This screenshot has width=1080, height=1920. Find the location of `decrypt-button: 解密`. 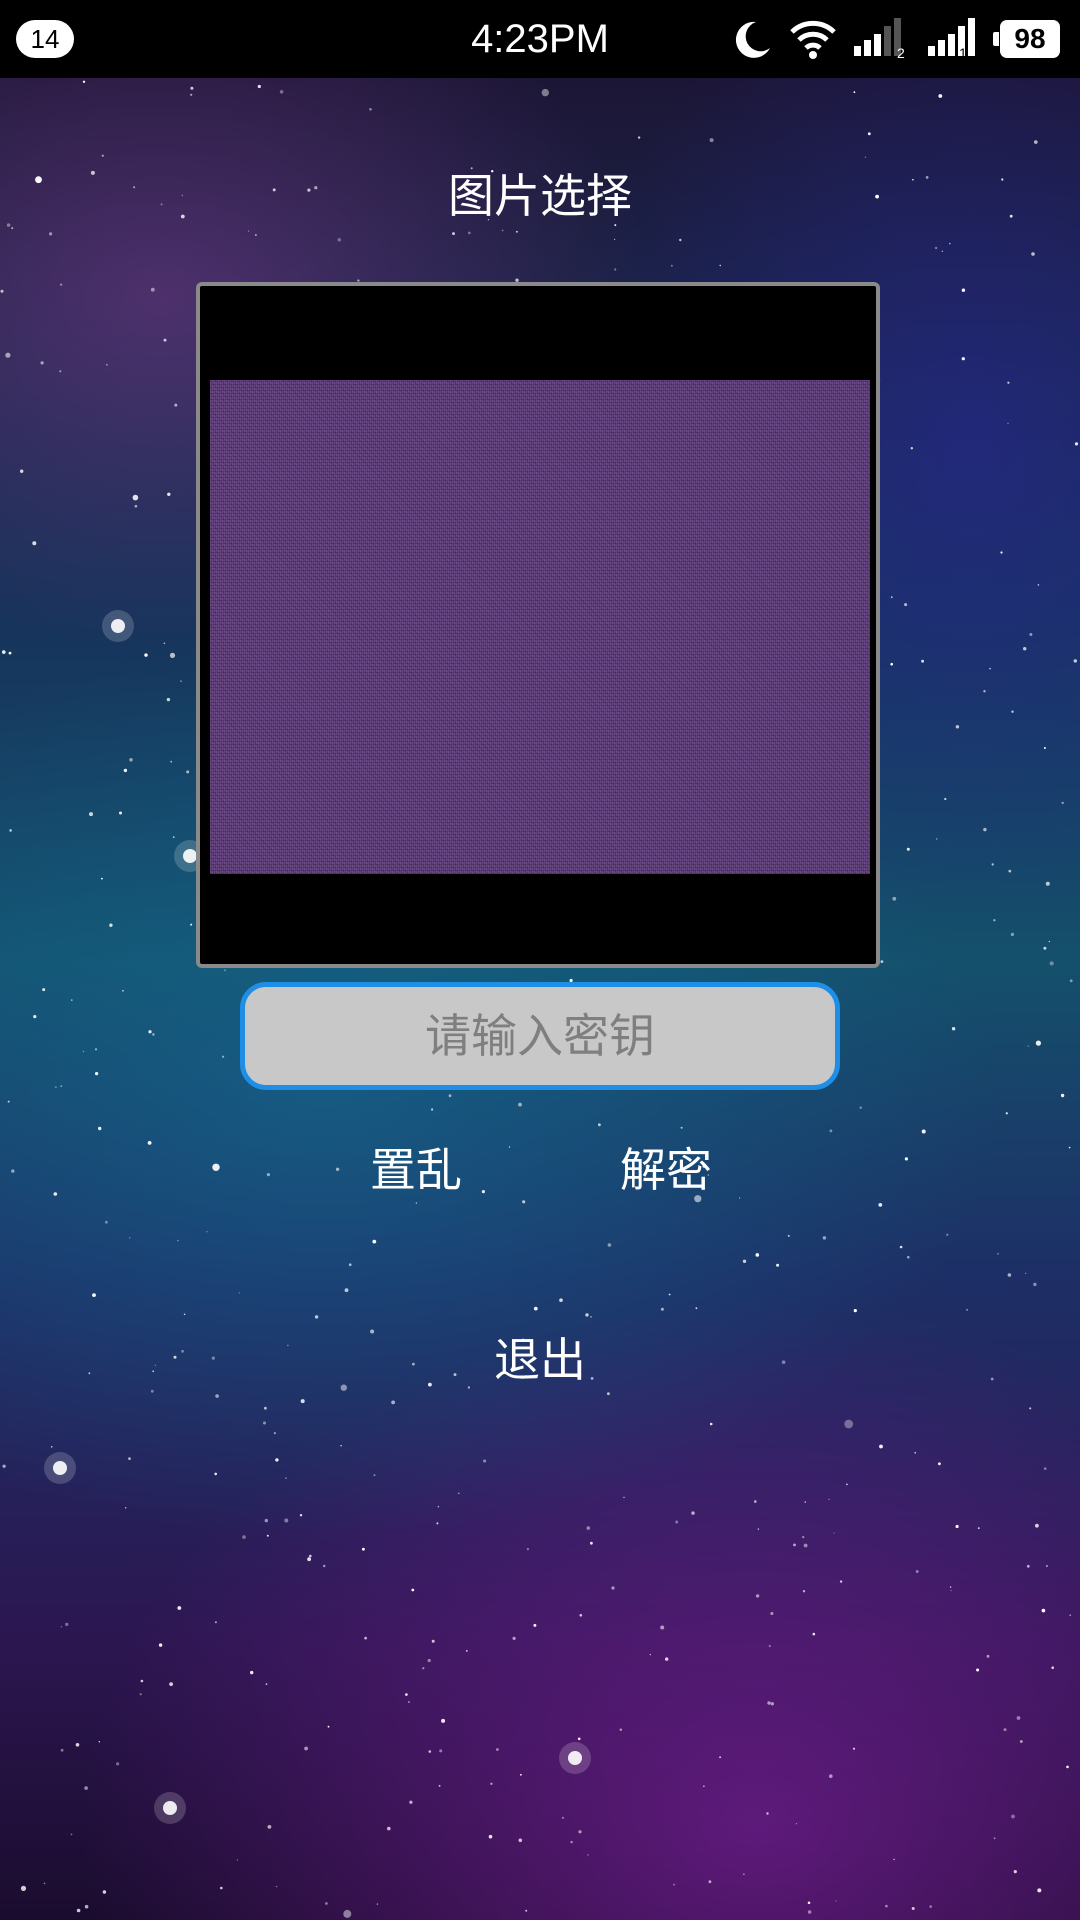

decrypt-button: 解密 is located at coordinates (666, 1170).